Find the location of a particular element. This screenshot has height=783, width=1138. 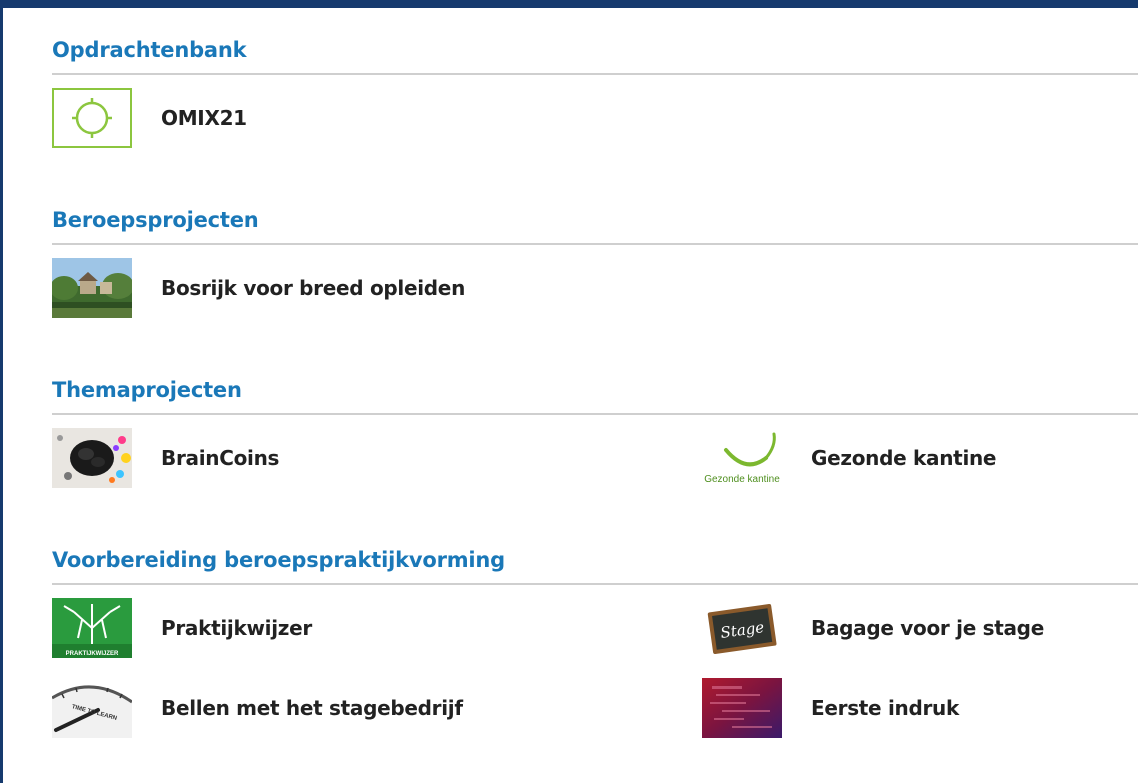

eerste-indruk-thumbnail is located at coordinates (742, 708).